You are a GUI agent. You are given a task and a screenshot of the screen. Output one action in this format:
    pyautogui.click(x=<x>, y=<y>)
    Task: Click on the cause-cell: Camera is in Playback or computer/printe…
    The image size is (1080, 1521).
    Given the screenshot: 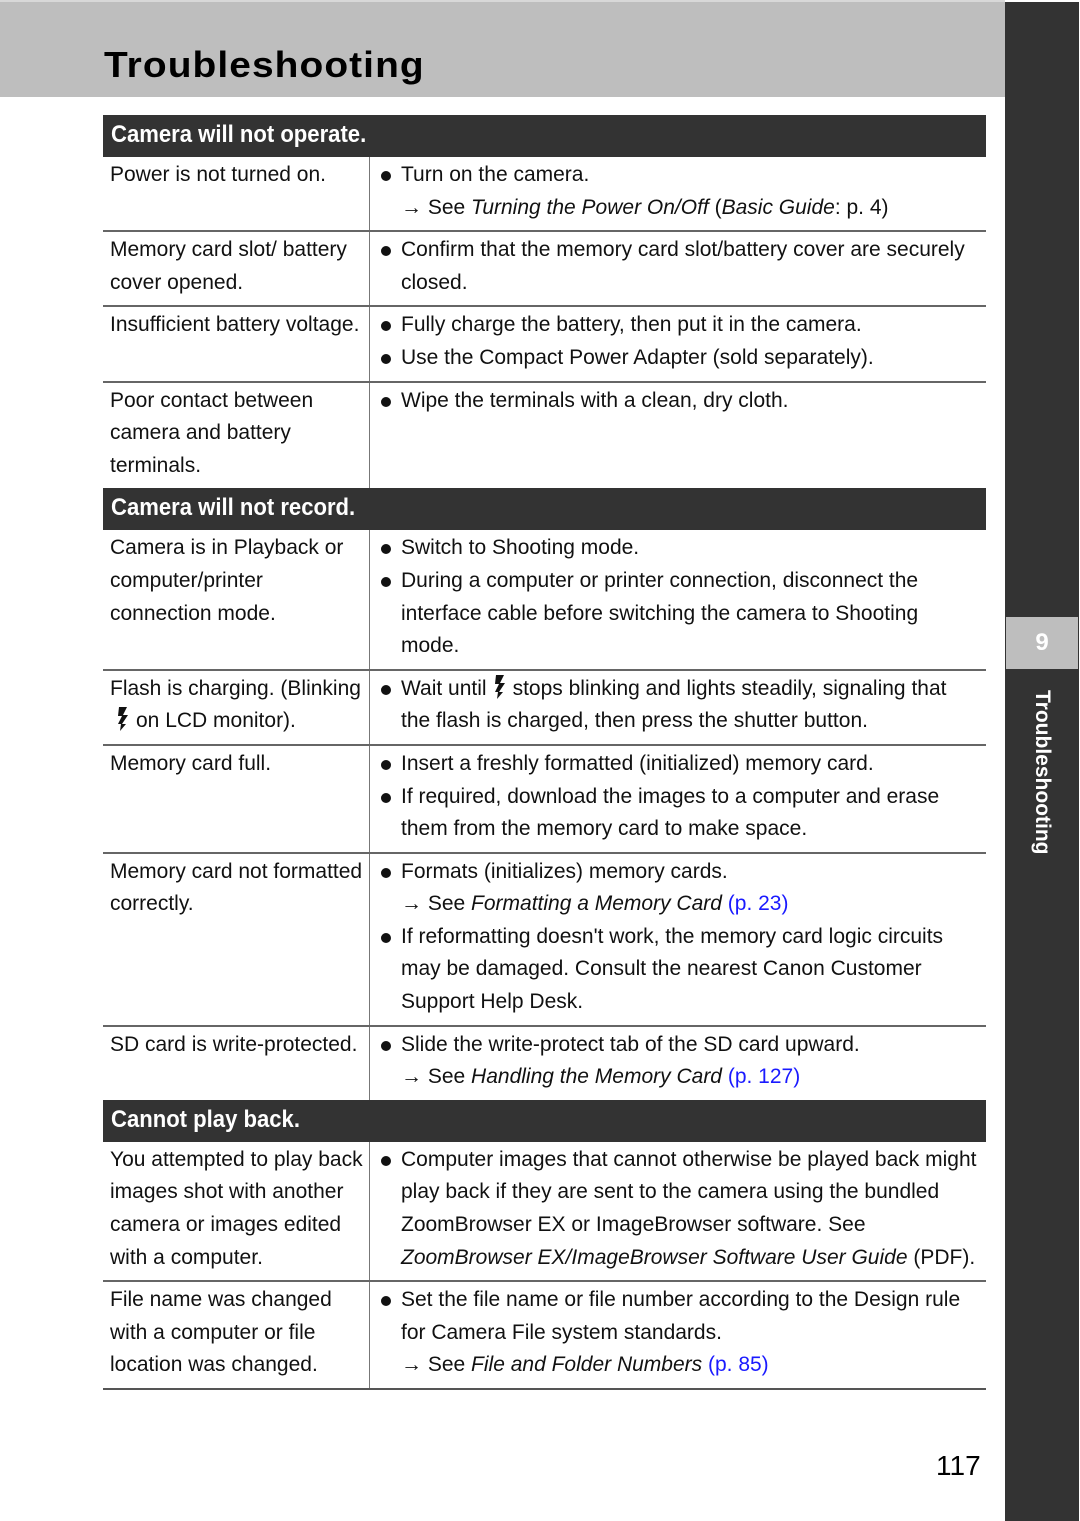 What is the action you would take?
    pyautogui.click(x=236, y=600)
    